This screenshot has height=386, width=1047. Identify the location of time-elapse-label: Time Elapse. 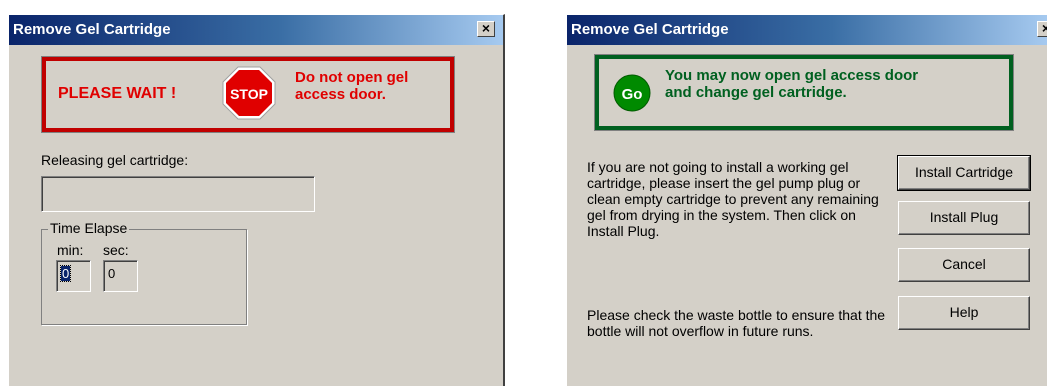
(89, 228).